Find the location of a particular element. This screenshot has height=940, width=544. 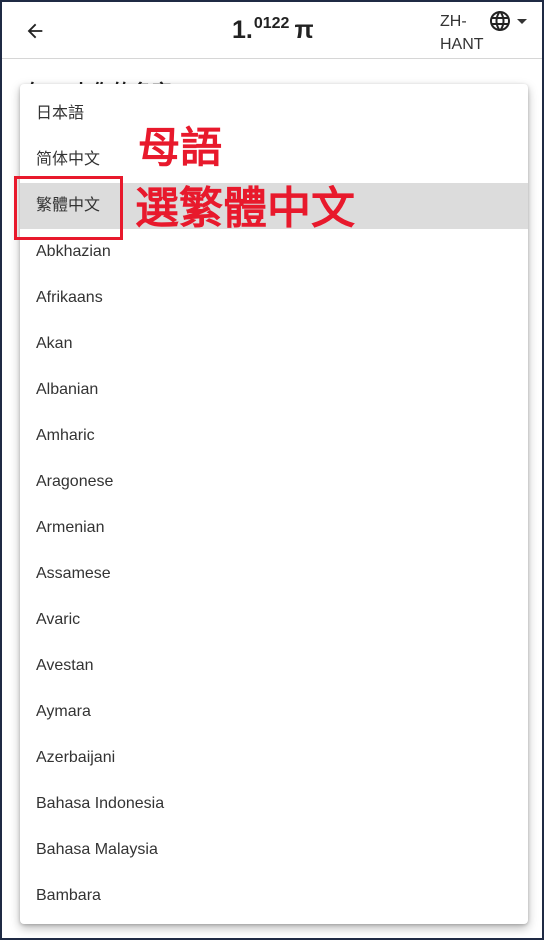

arrow-left-icon is located at coordinates (35, 31).